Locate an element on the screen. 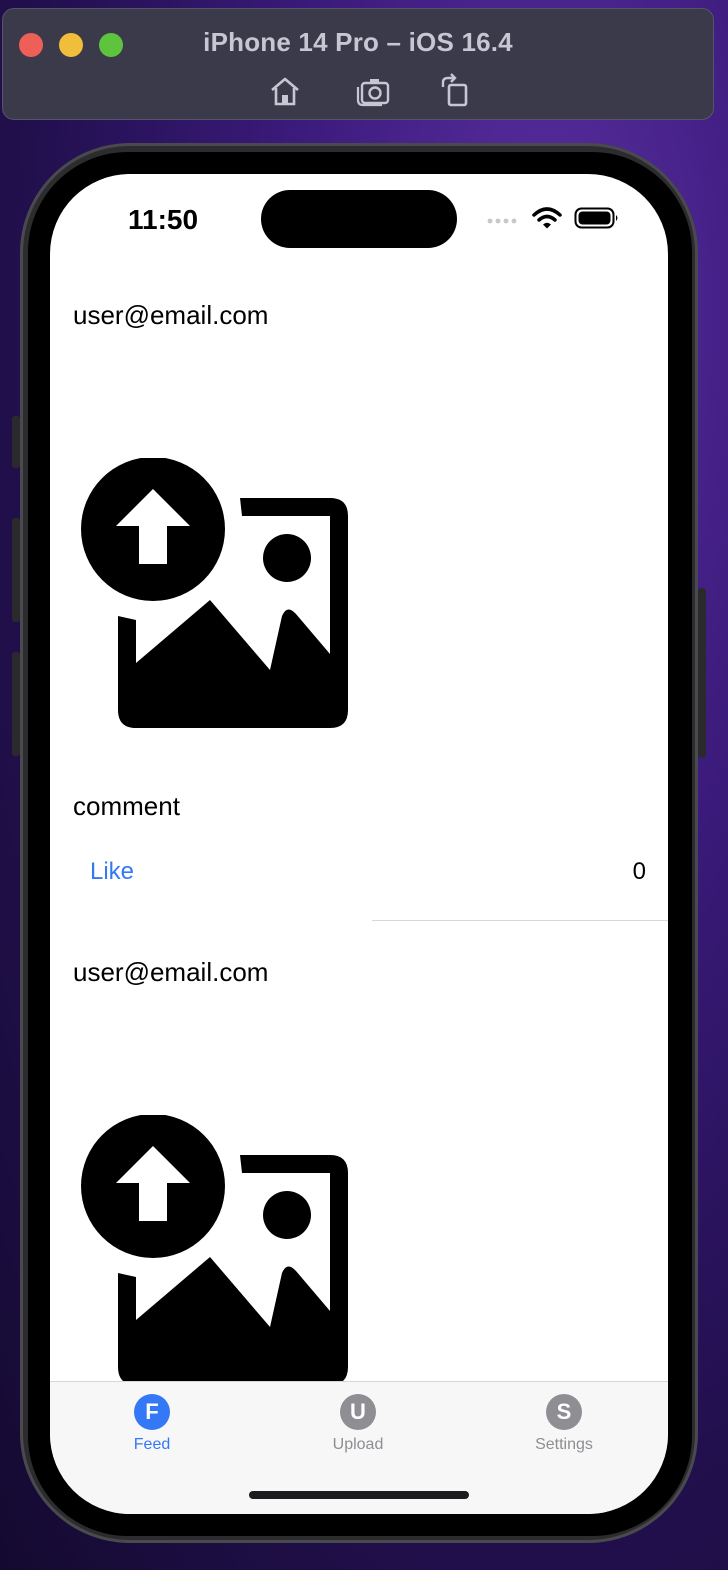 The image size is (728, 1570). tab-settings: S Settings is located at coordinates (564, 1424).